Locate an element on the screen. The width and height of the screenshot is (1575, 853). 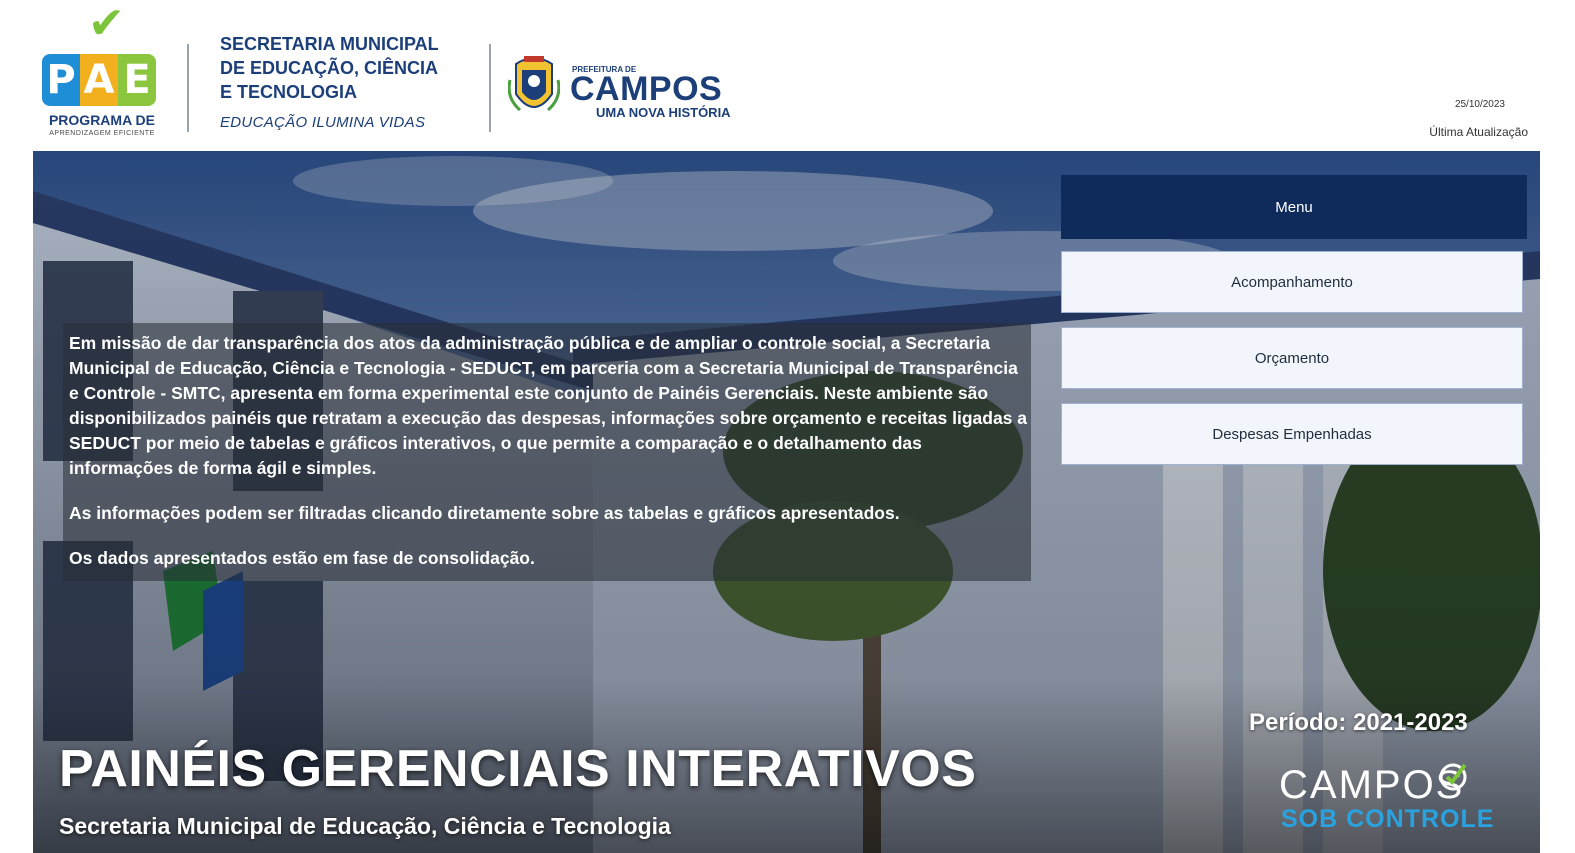
seduct-slogan: EDUCAÇÃO ILUMINA VIDAS is located at coordinates (323, 122).